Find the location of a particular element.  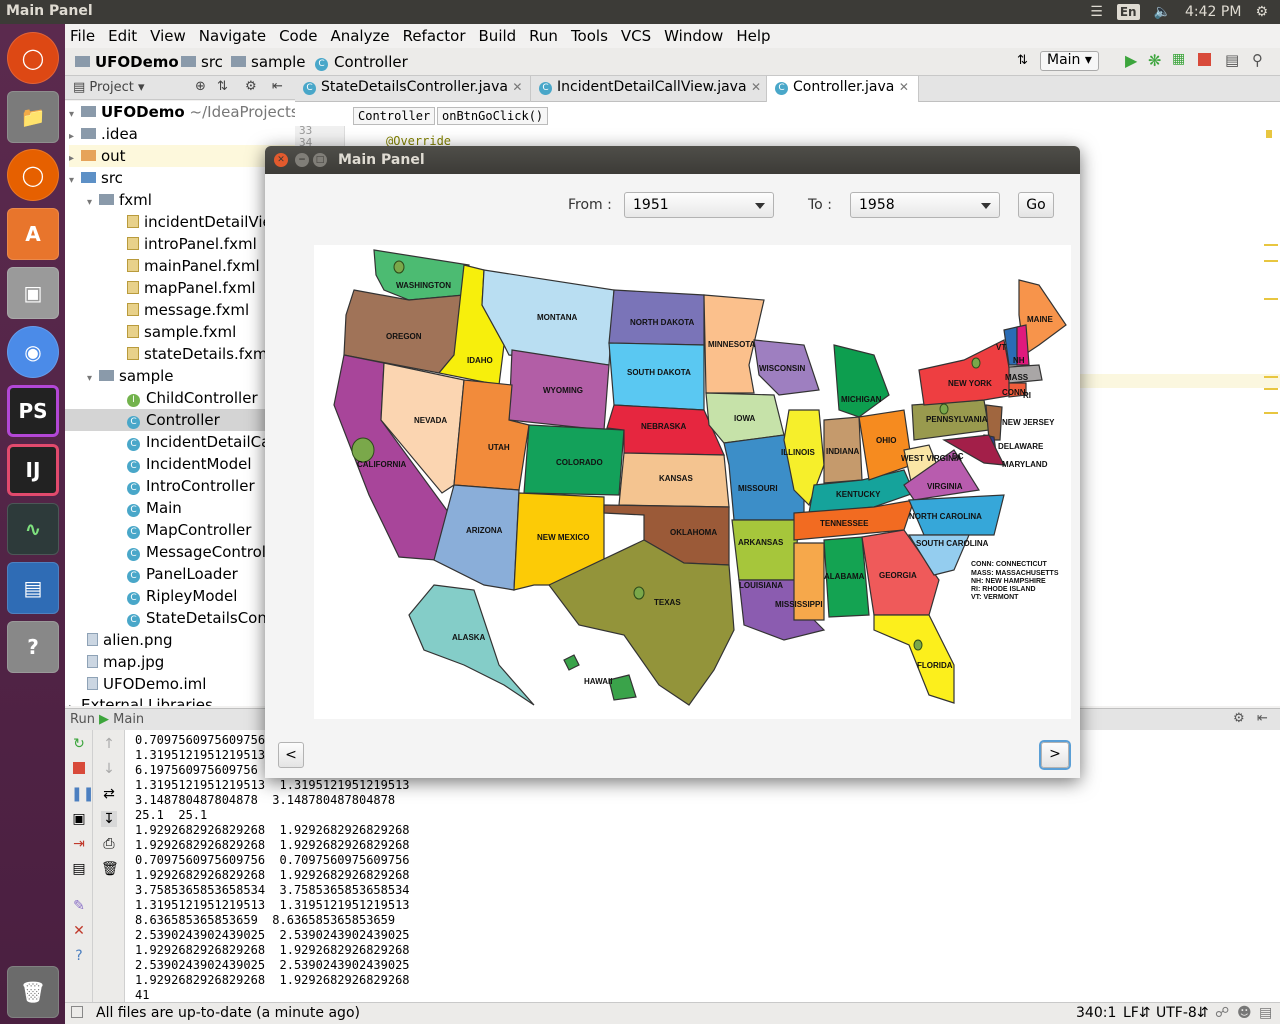

tree-item-file: mainPanel.fxml is located at coordinates (193, 266).